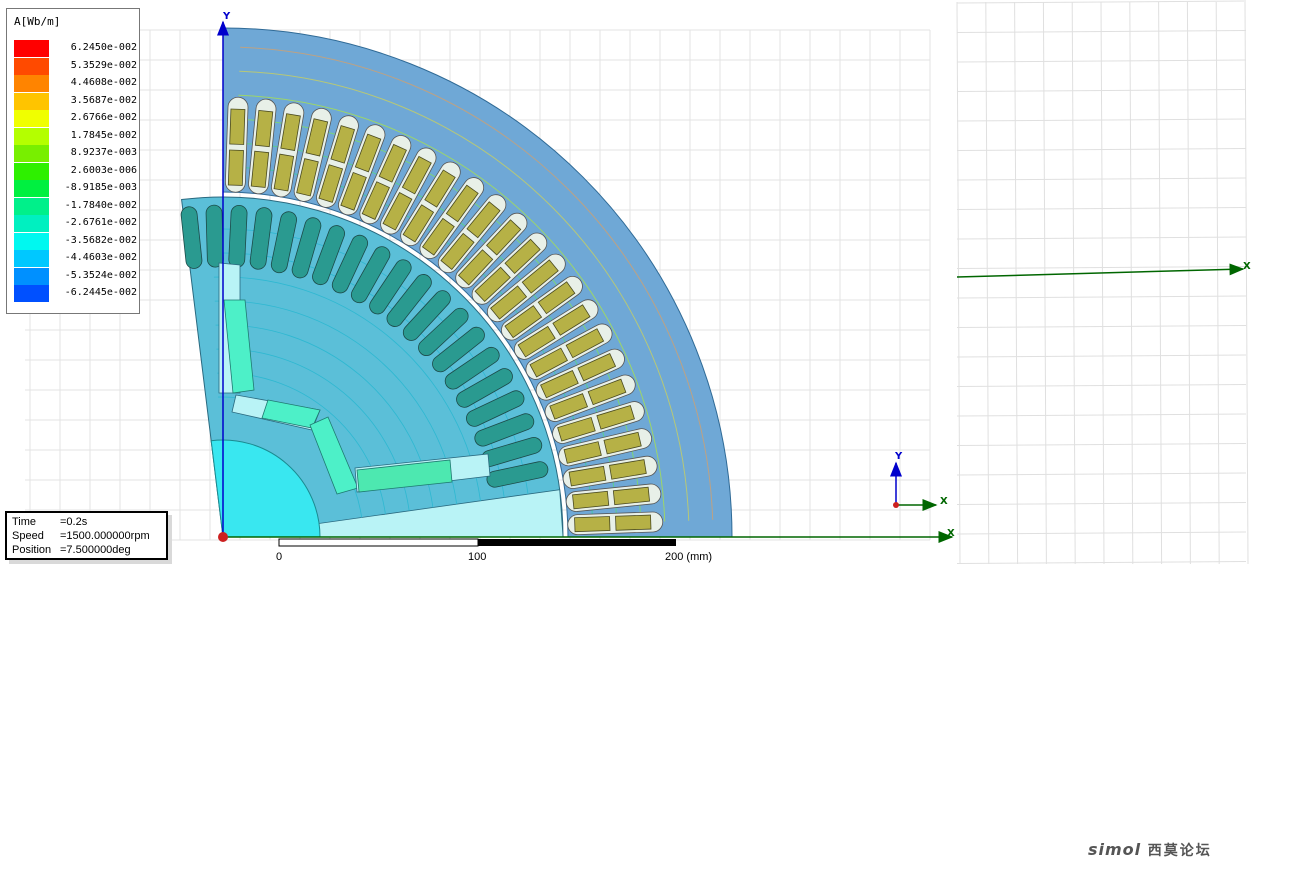 This screenshot has height=870, width=1290. I want to click on watermark-chinese: 西莫论坛, so click(1179, 851).